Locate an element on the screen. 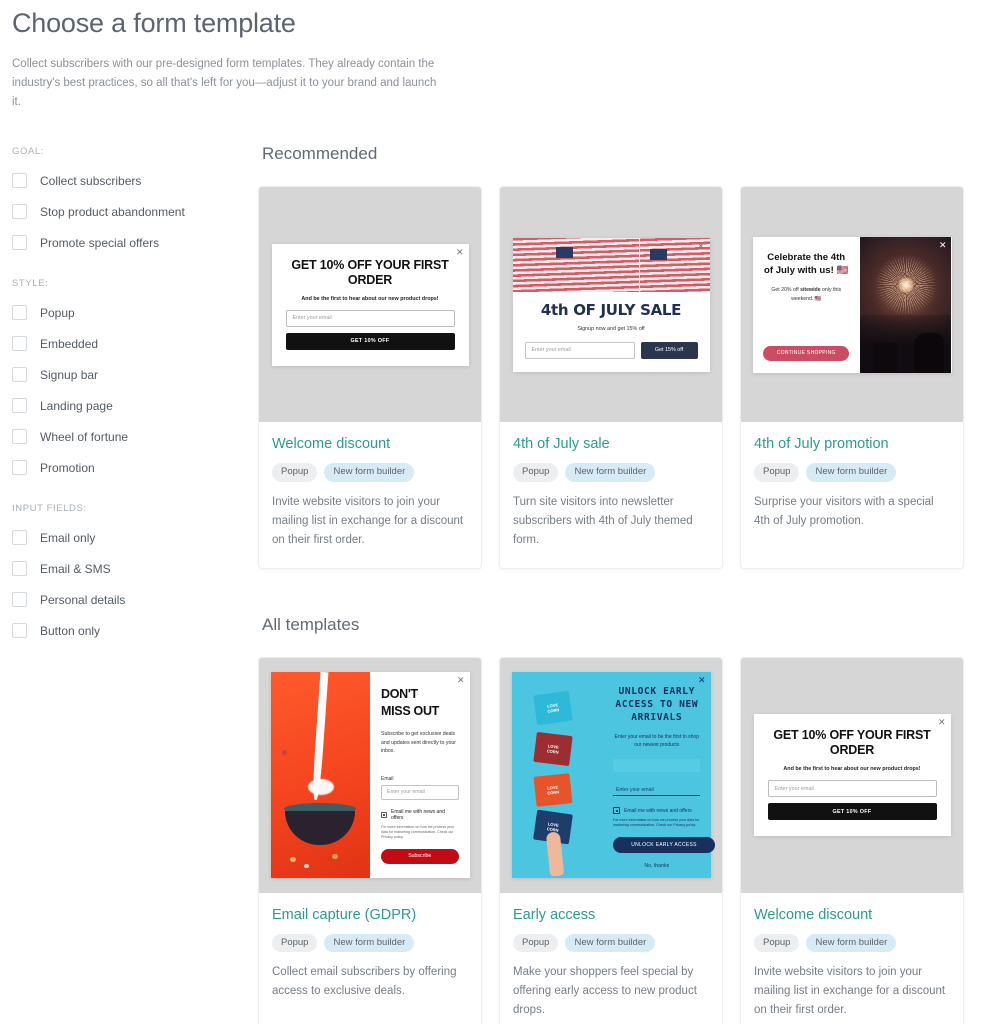  filter-label: Personal details is located at coordinates (83, 599).